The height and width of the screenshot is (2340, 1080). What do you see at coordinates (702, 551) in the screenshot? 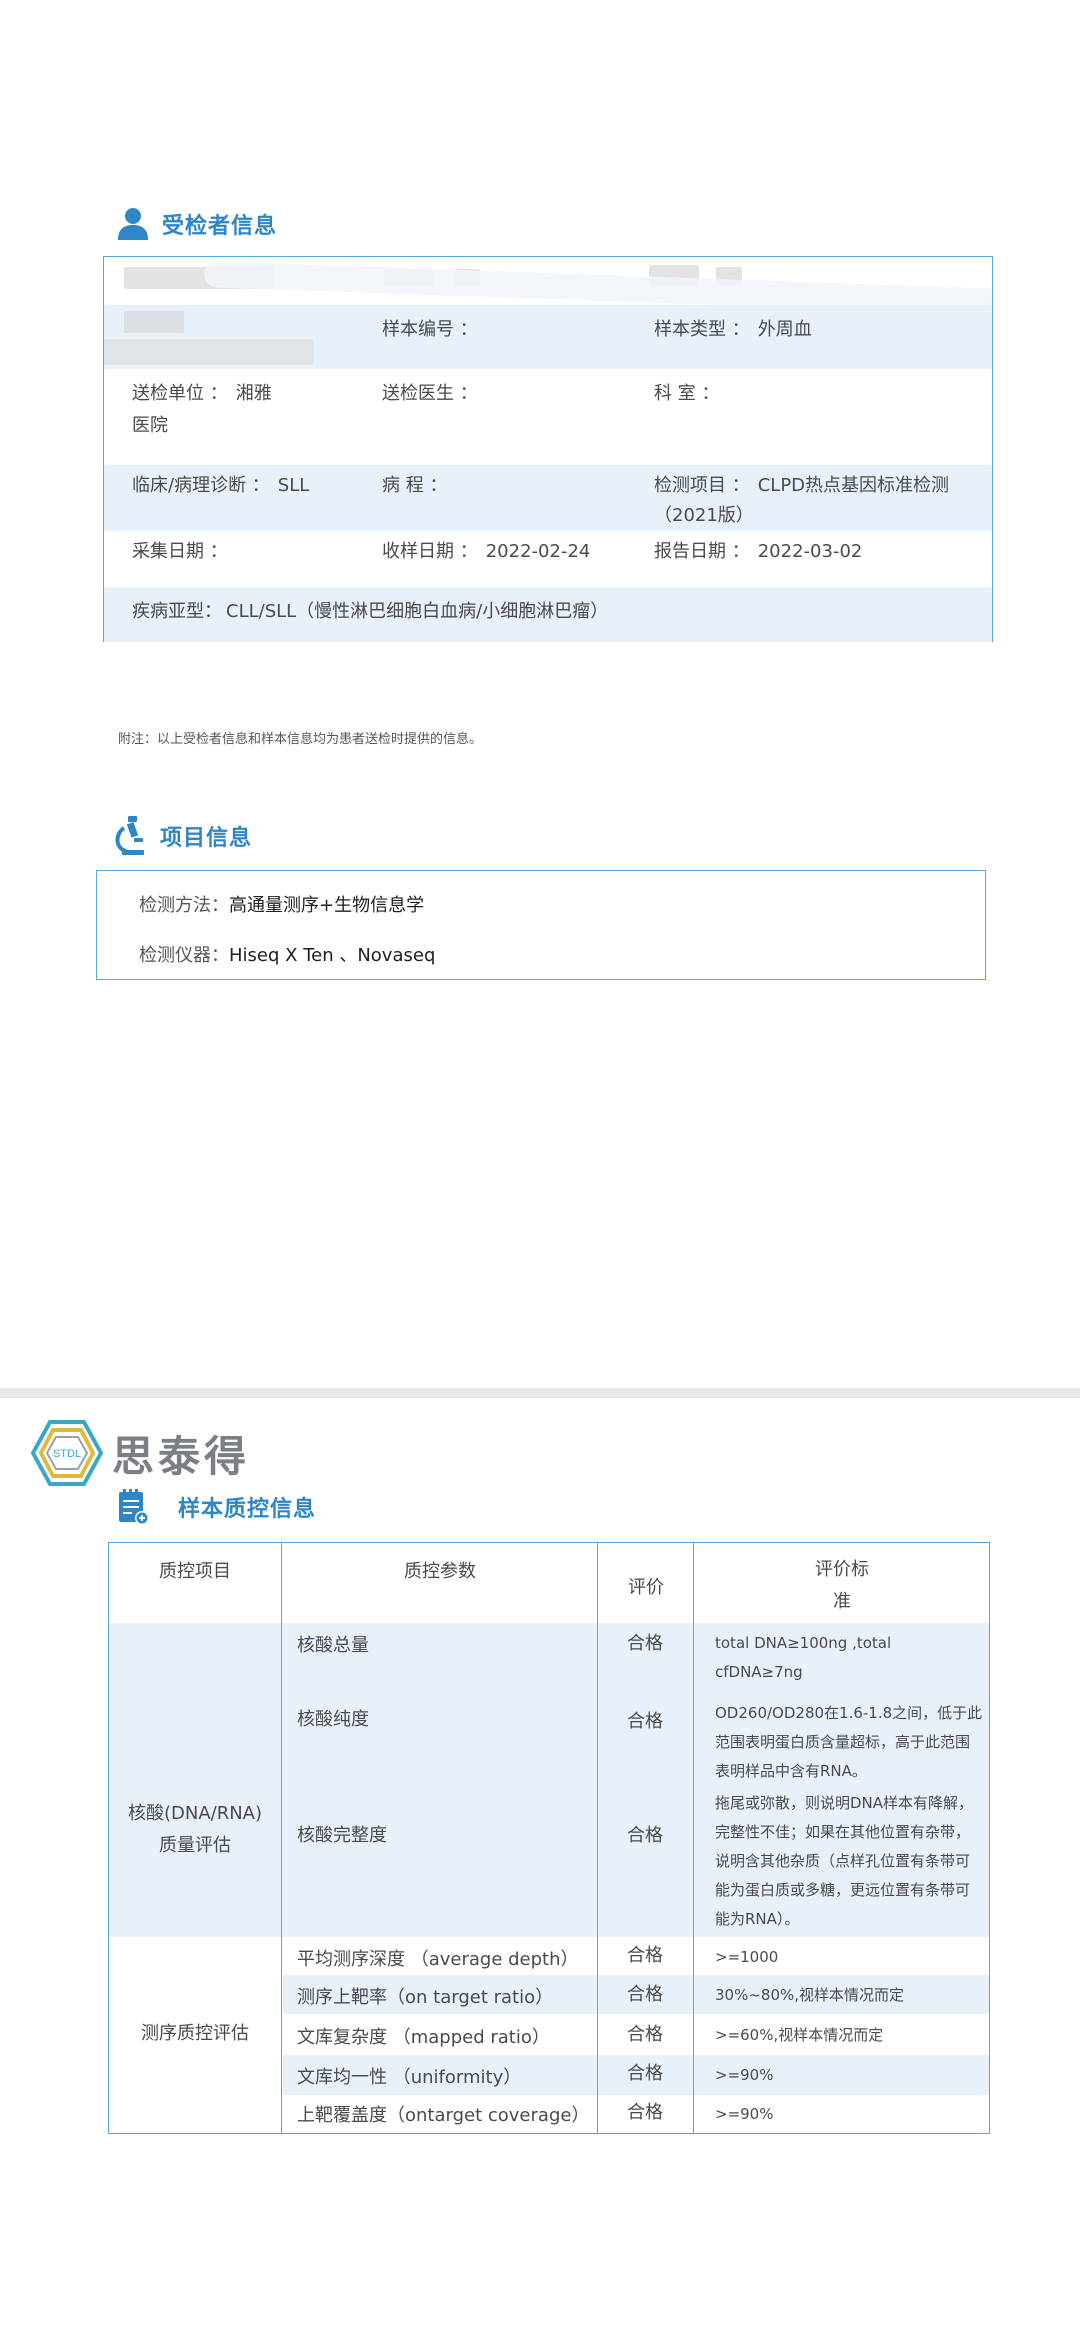
I see `report-date-label: 报告日期 ：` at bounding box center [702, 551].